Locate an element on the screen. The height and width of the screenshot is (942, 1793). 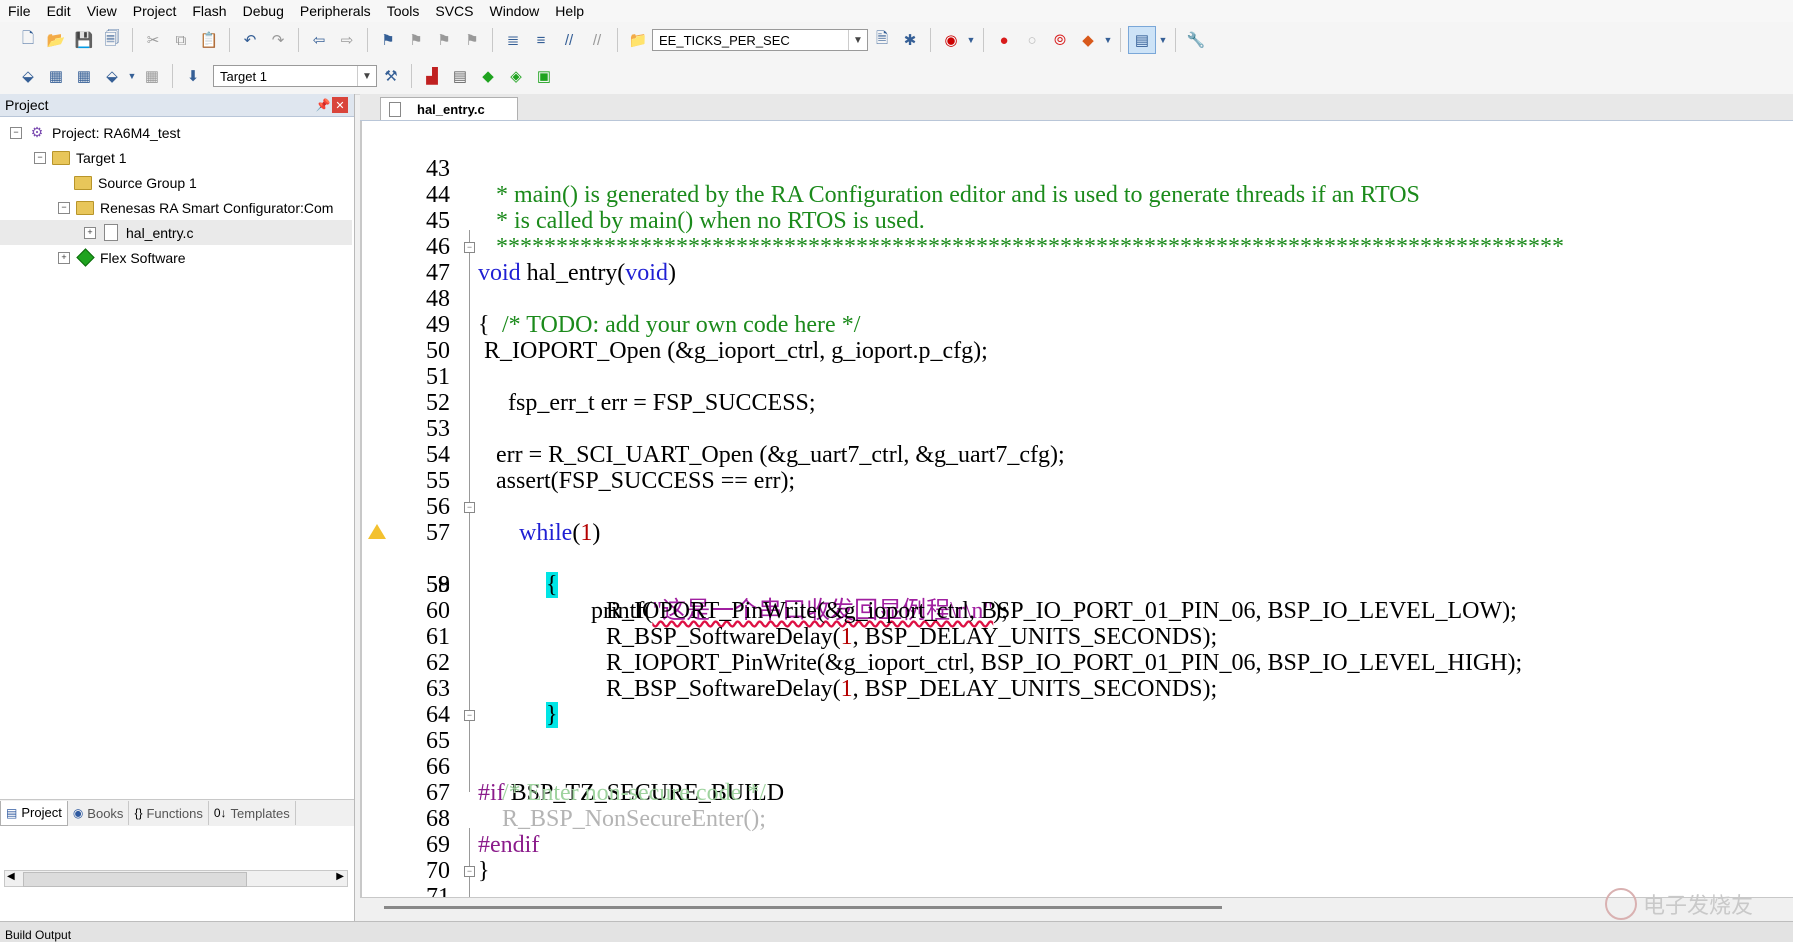
save-icon: 💾 is located at coordinates (84, 40).